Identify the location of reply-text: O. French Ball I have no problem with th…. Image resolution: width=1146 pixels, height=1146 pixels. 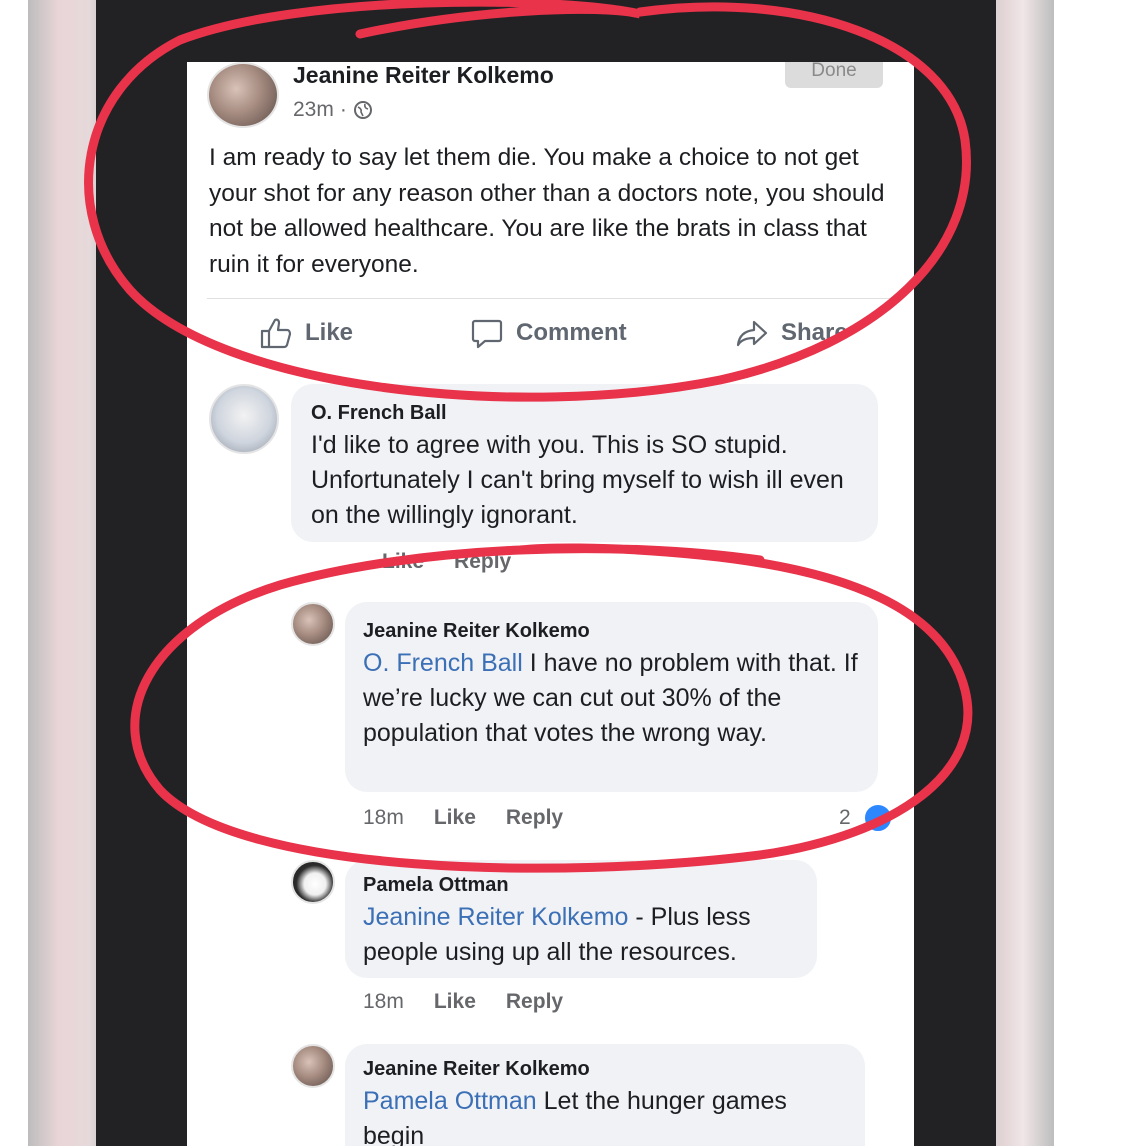
(615, 698).